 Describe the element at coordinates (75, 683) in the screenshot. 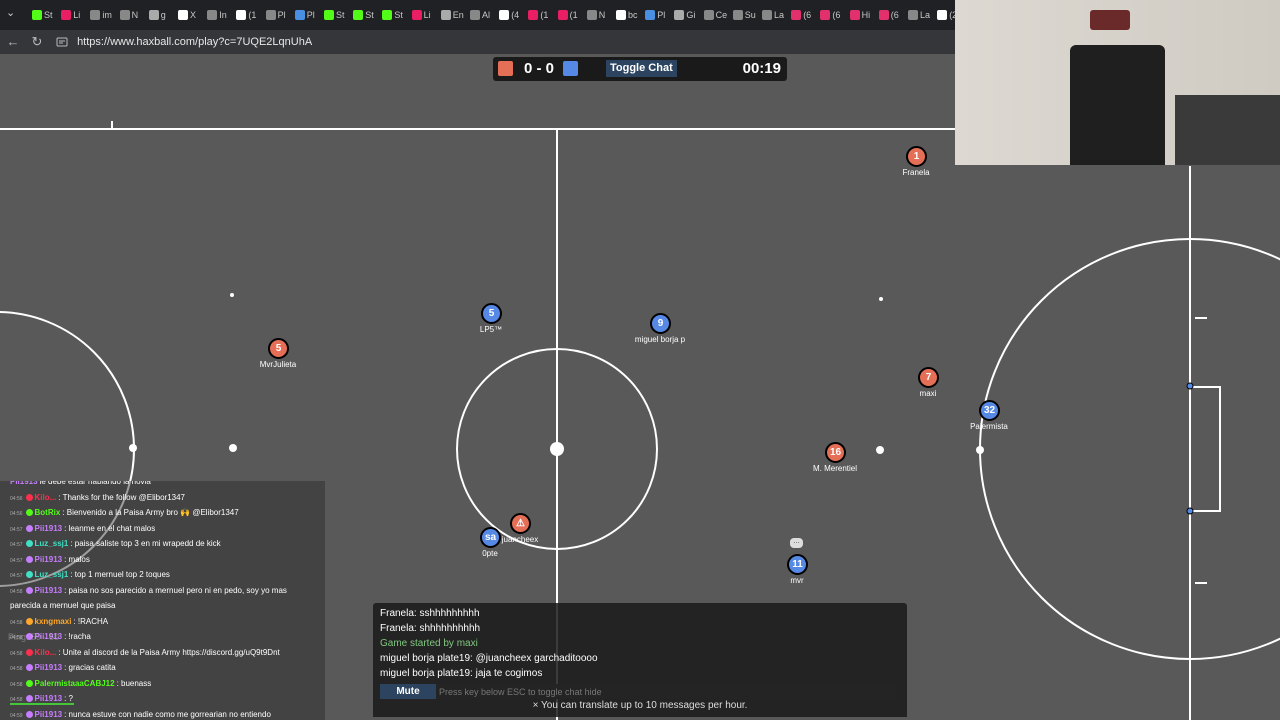

I see `chat-username: PalermistaaaCABJ12` at that location.